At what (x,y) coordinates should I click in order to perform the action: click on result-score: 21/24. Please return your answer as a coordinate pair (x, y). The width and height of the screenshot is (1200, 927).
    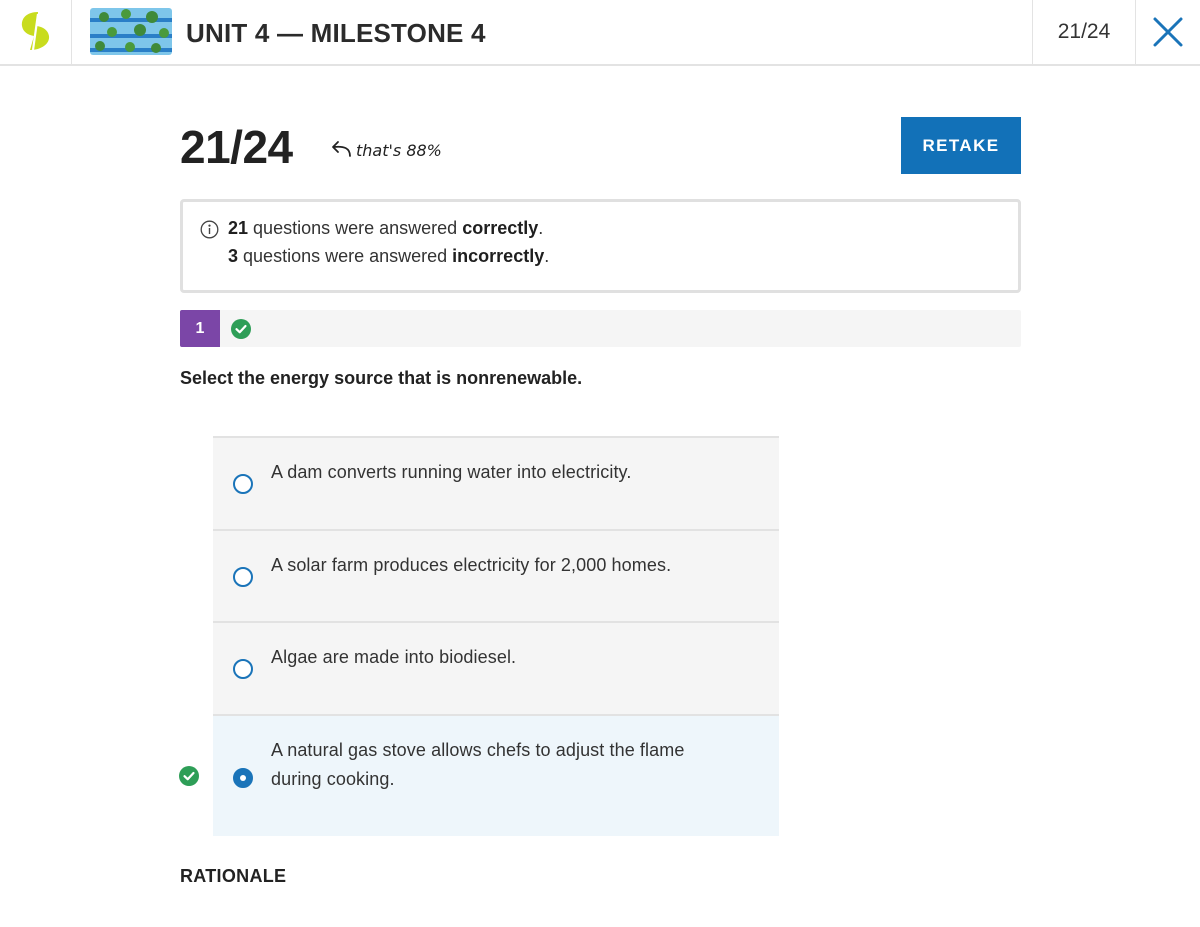
    Looking at the image, I should click on (236, 147).